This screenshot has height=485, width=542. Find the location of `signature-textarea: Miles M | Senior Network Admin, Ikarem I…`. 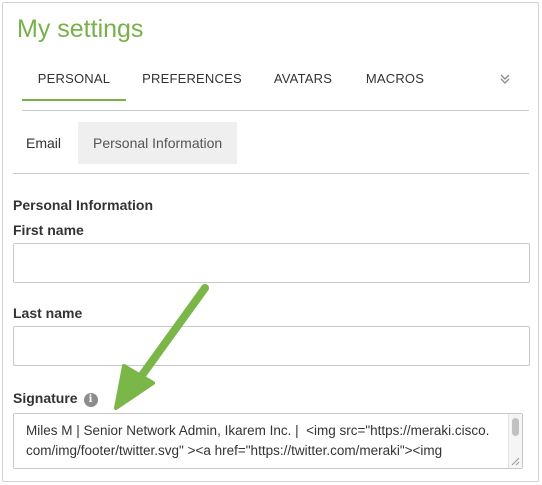

signature-textarea: Miles M | Senior Network Admin, Ikarem I… is located at coordinates (268, 441).